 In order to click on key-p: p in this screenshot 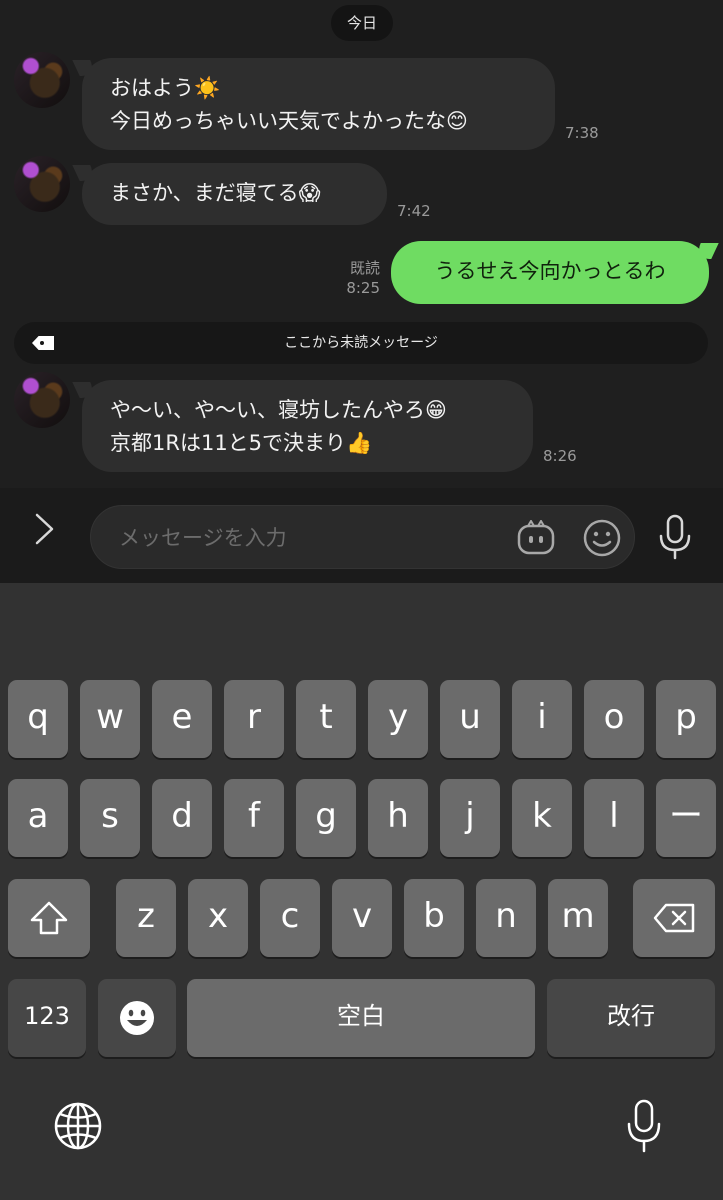, I will do `click(686, 719)`.